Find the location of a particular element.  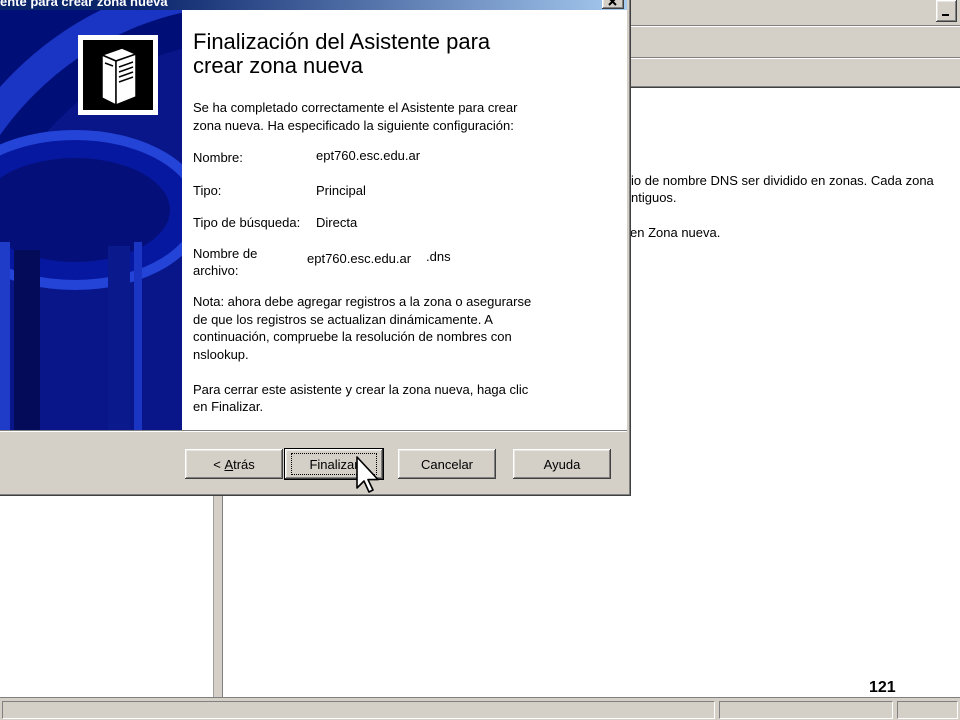

setting-file-label: Nombre de is located at coordinates (225, 253).